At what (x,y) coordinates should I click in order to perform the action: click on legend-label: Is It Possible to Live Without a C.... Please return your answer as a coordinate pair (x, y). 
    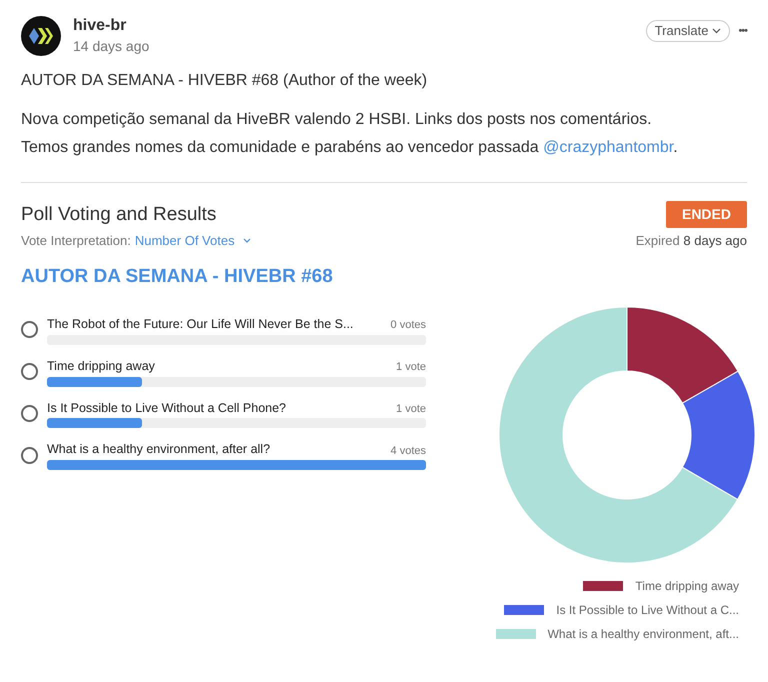
    Looking at the image, I should click on (647, 610).